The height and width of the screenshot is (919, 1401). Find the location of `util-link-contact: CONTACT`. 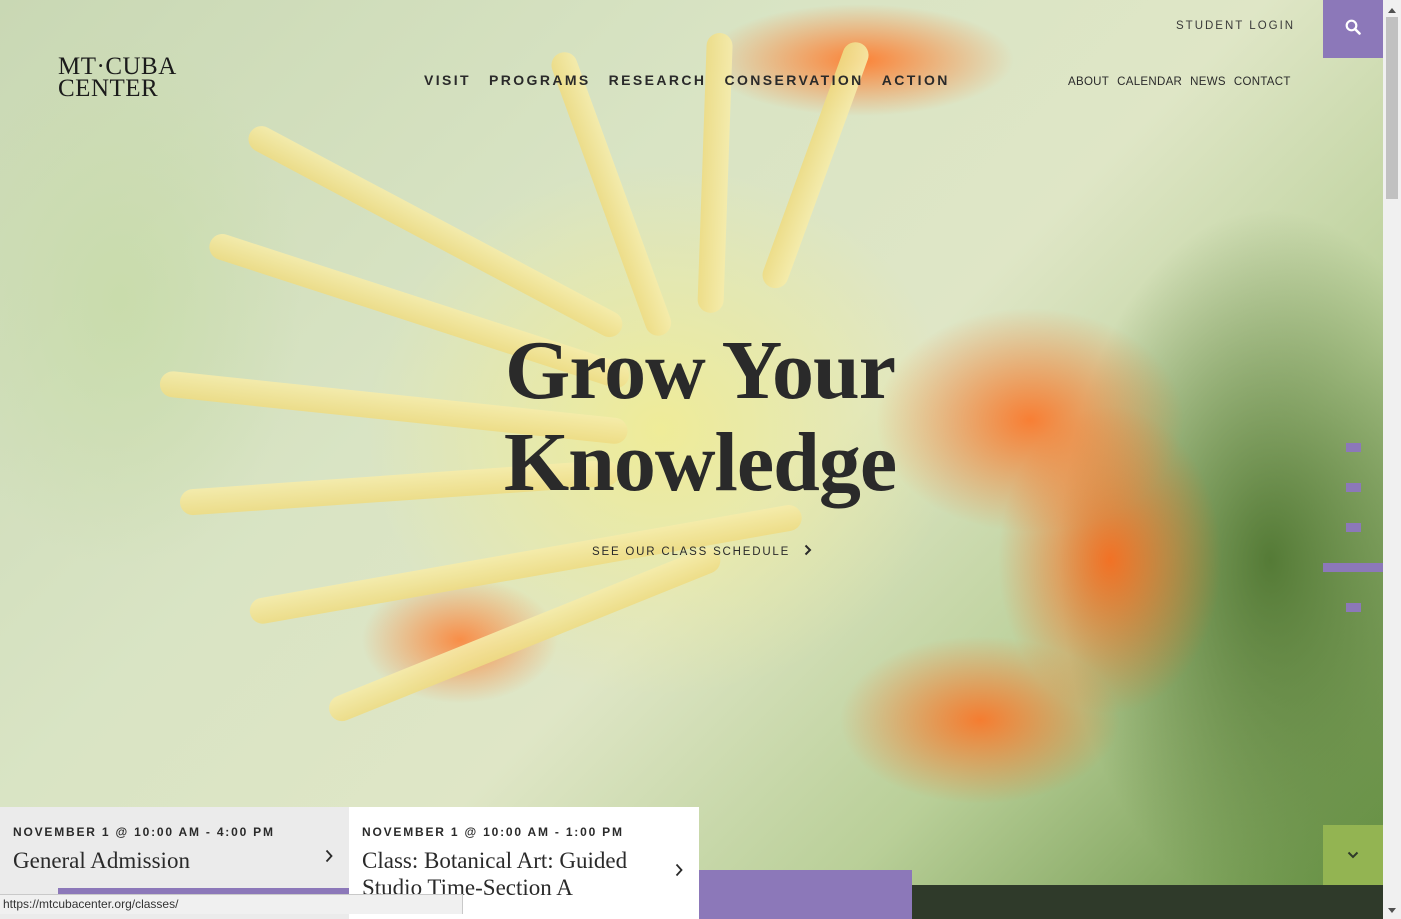

util-link-contact: CONTACT is located at coordinates (1262, 82).